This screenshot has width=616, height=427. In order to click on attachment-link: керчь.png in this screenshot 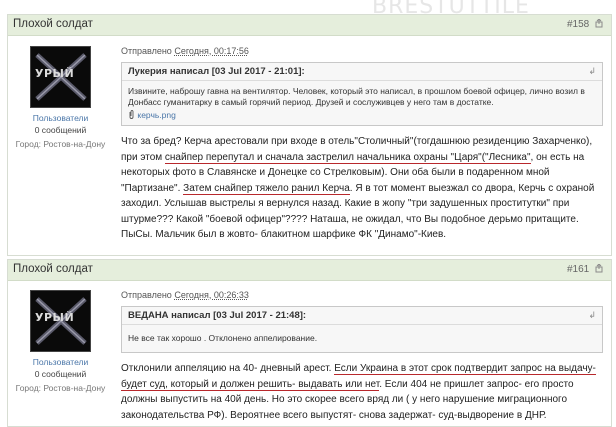, I will do `click(362, 115)`.